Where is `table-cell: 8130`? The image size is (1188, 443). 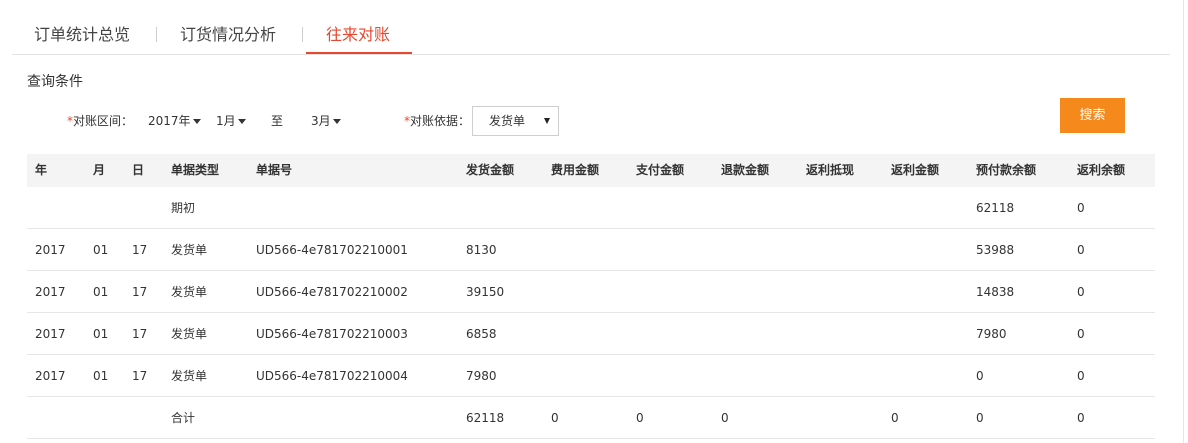 table-cell: 8130 is located at coordinates (481, 250).